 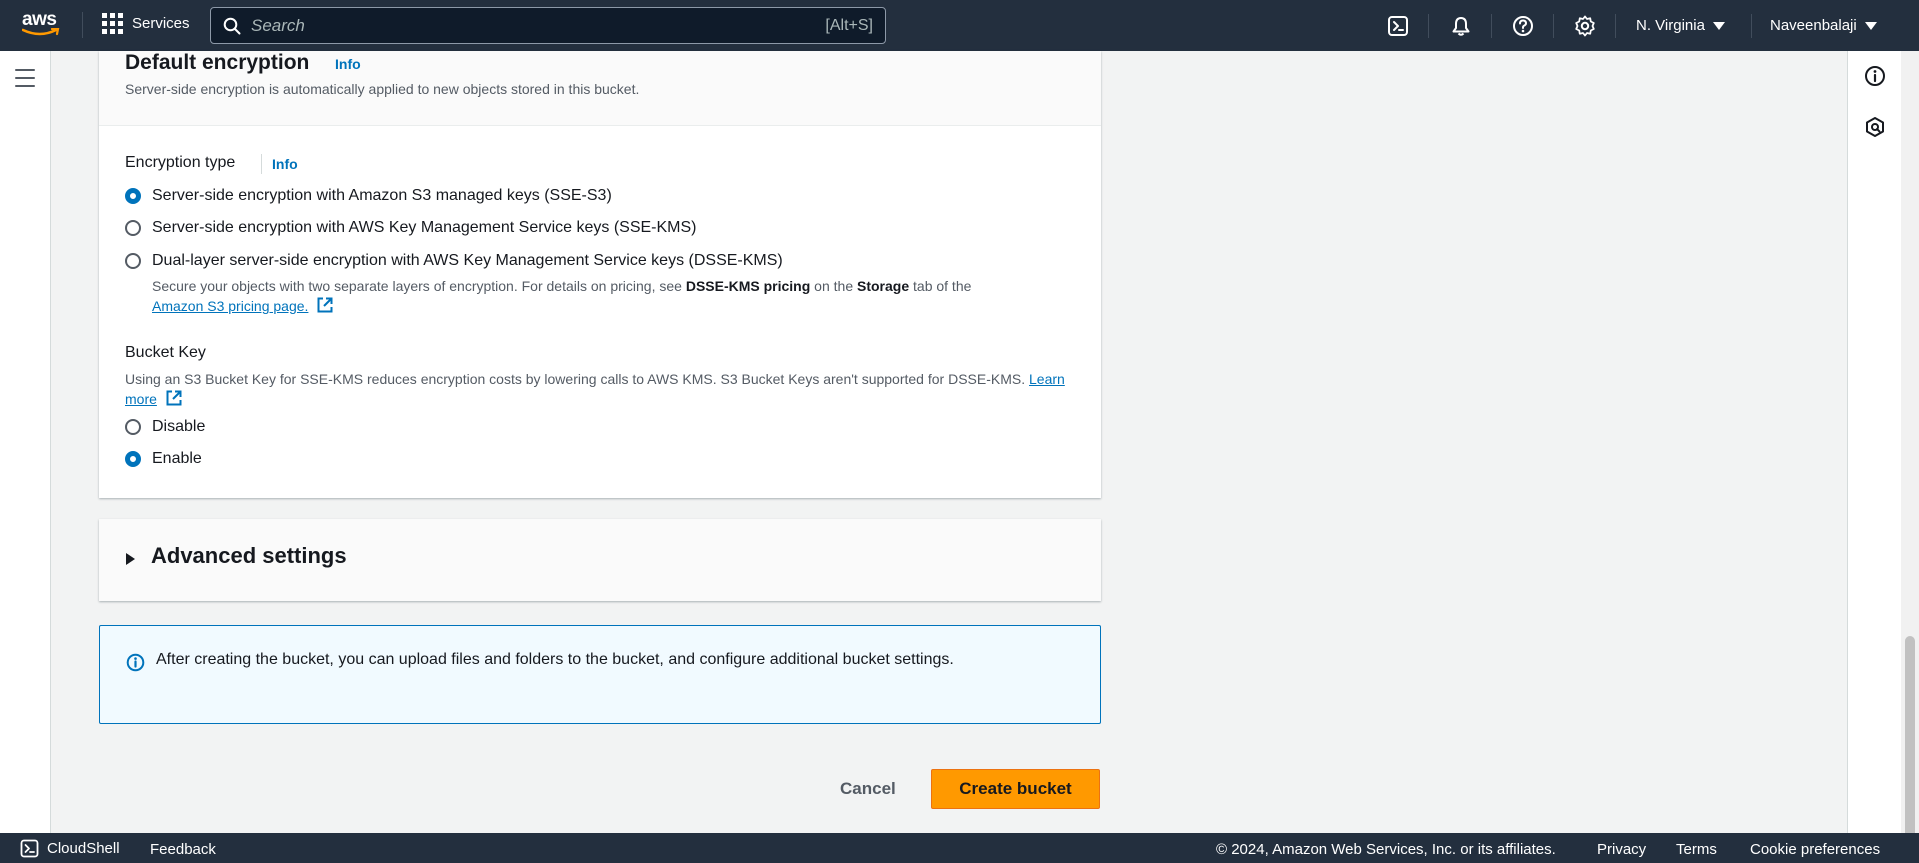 What do you see at coordinates (161, 23) in the screenshot?
I see `services-label: Services` at bounding box center [161, 23].